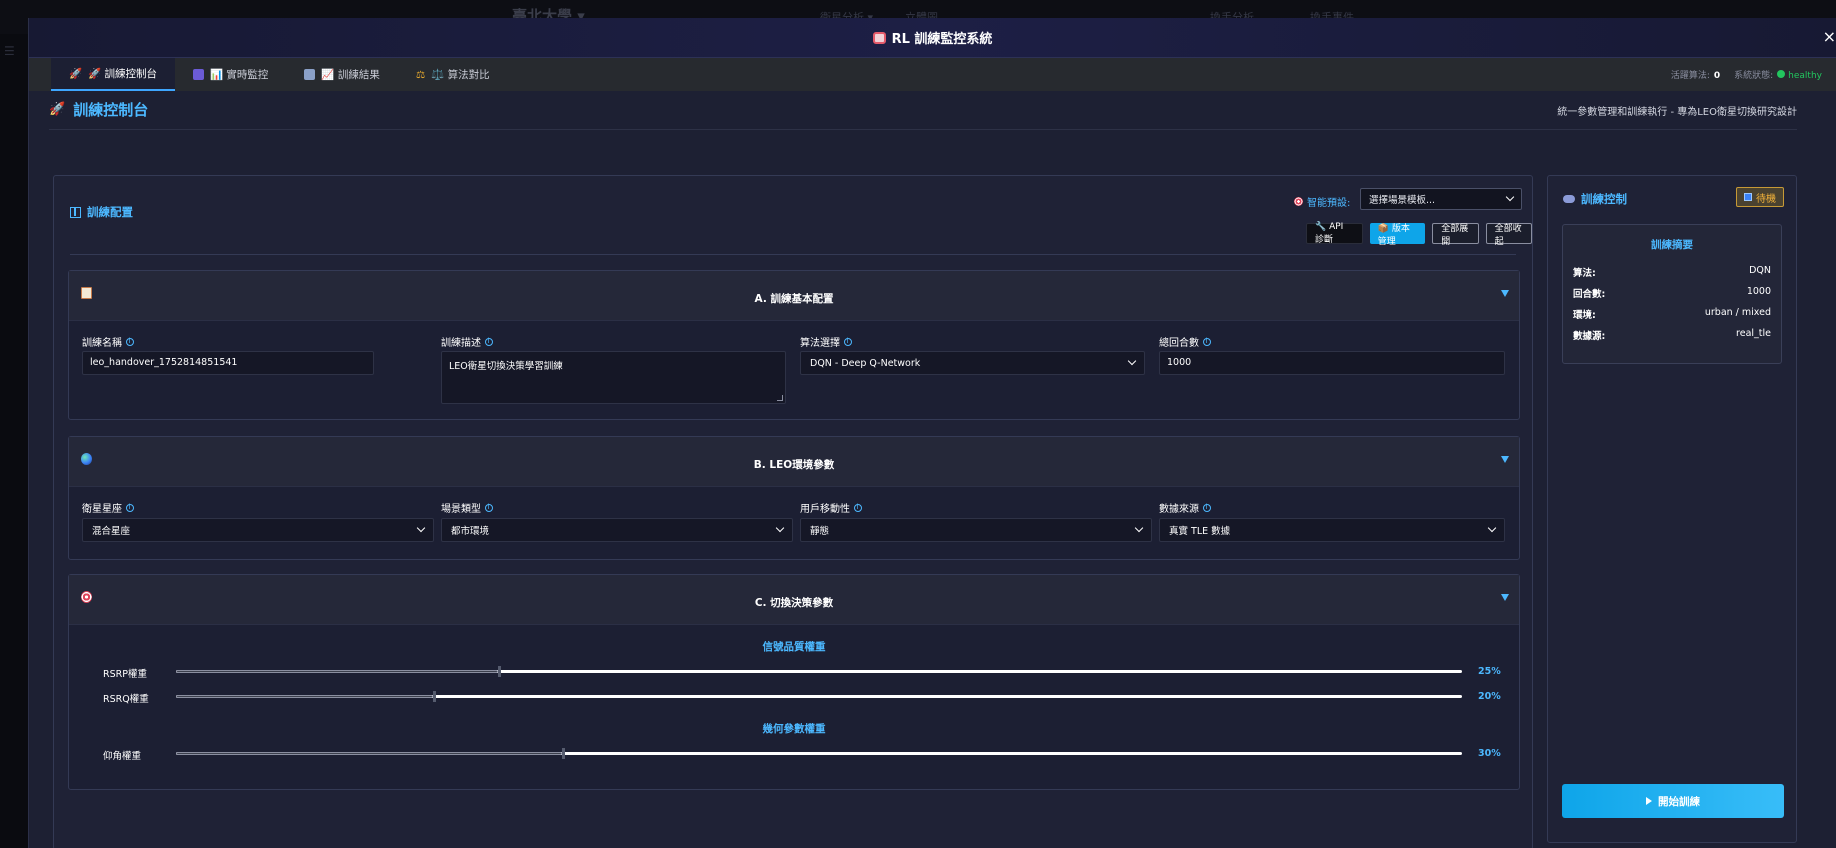 Image resolution: width=1836 pixels, height=848 pixels. I want to click on modal-title-text: RL 訓練監控系統, so click(942, 39).